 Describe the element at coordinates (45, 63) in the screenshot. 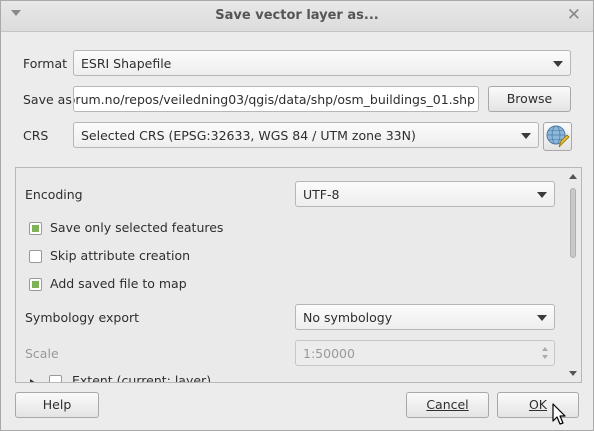

I see `format-label: Format` at that location.